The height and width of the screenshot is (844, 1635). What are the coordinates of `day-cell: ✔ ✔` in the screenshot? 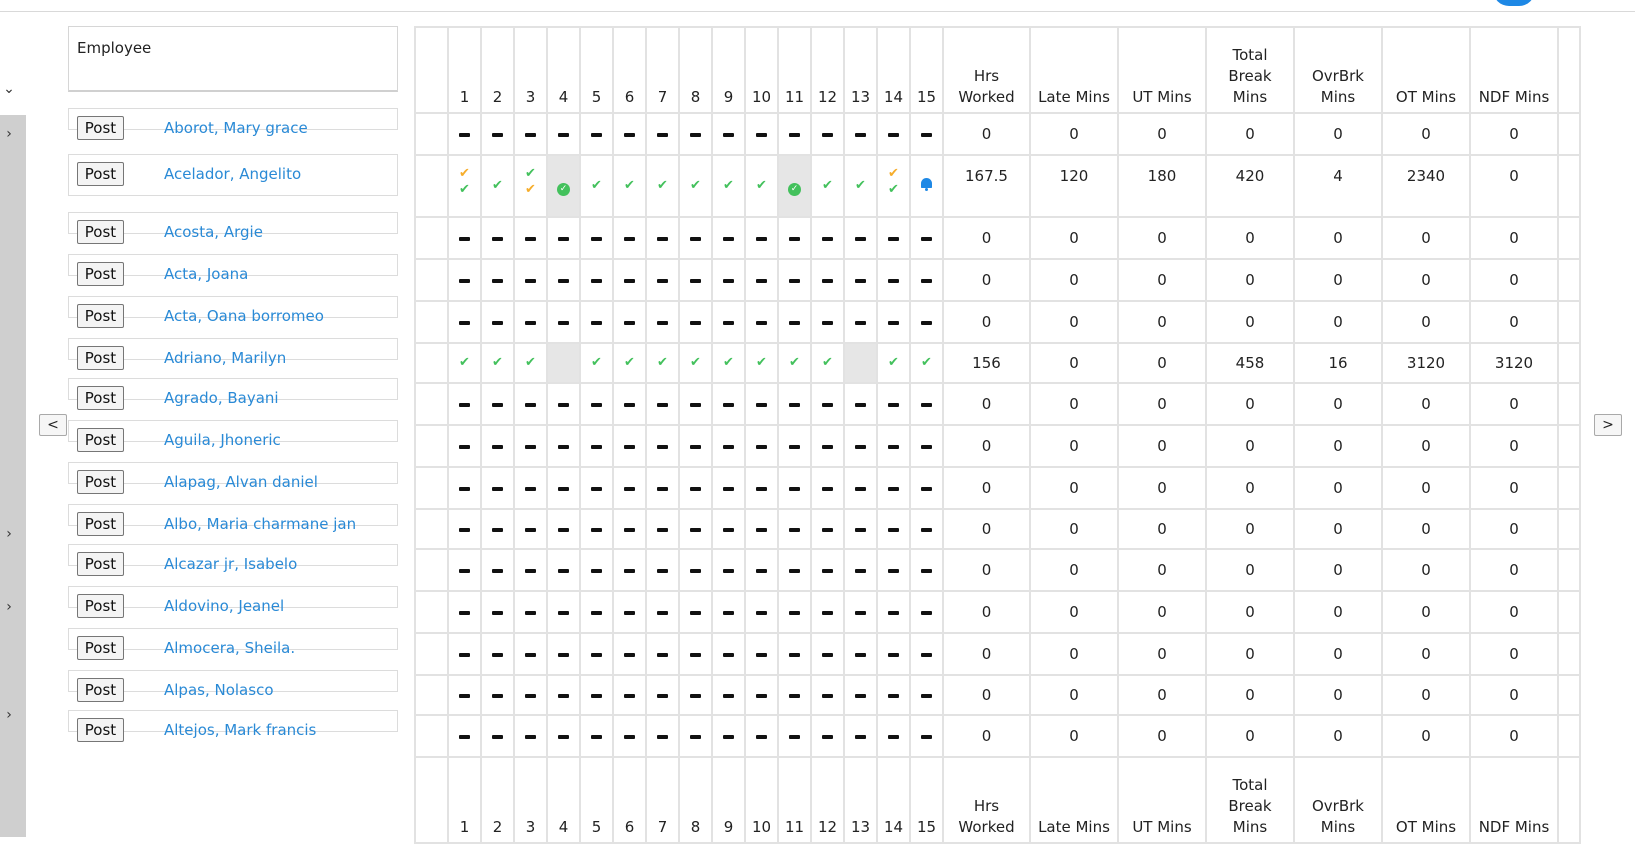 It's located at (464, 186).